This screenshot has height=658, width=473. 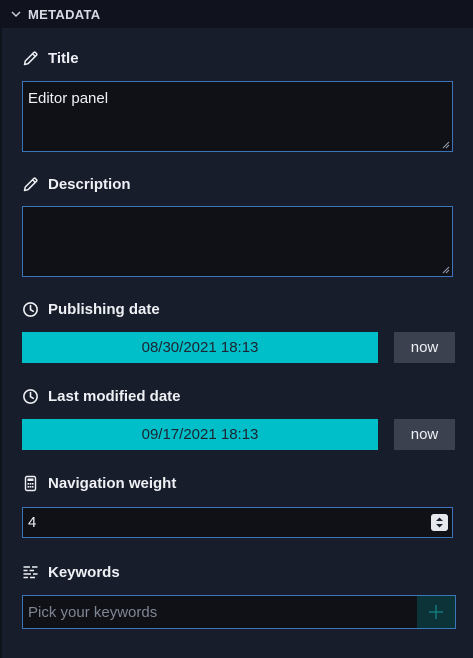 I want to click on last-modified-date-input: 09/17/2021 18:13, so click(x=200, y=434).